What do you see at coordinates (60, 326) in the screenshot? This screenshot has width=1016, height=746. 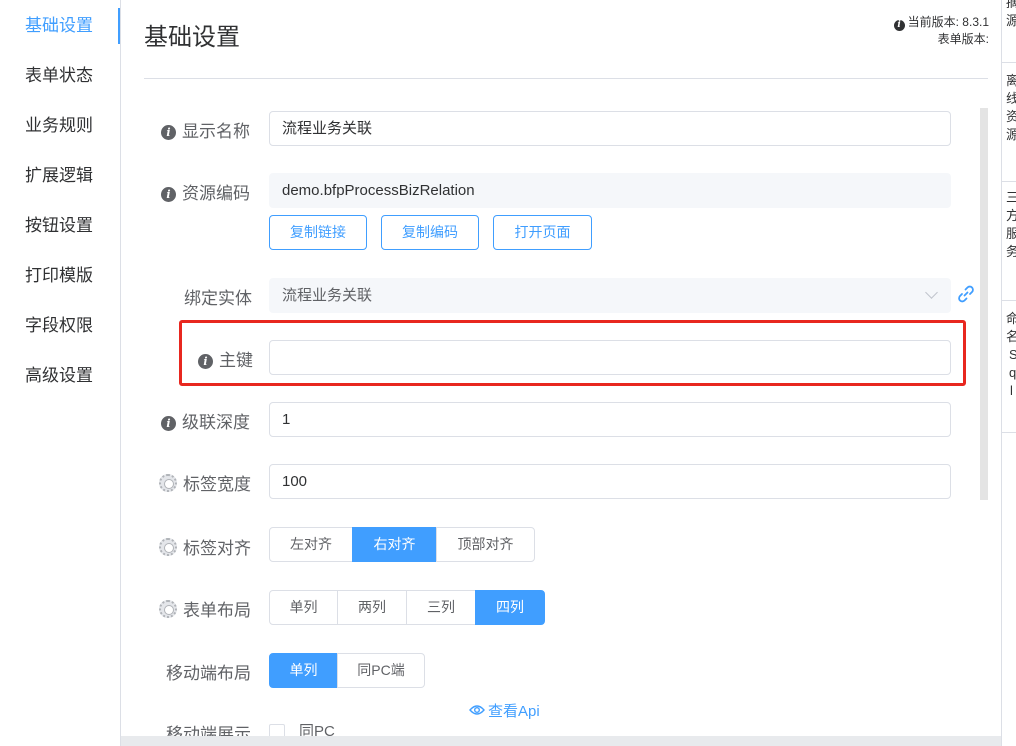 I see `sidebar-item-field-permissions: 字段权限` at bounding box center [60, 326].